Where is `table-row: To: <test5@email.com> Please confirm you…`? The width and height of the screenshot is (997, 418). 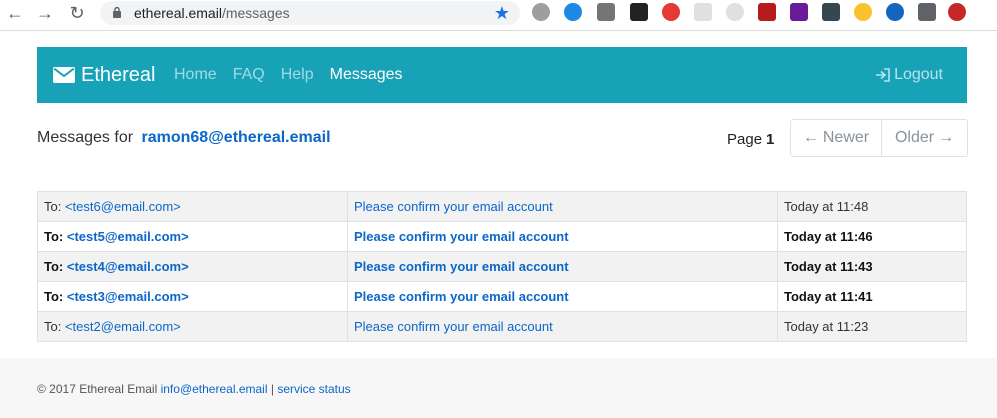 table-row: To: <test5@email.com> Please confirm you… is located at coordinates (502, 236).